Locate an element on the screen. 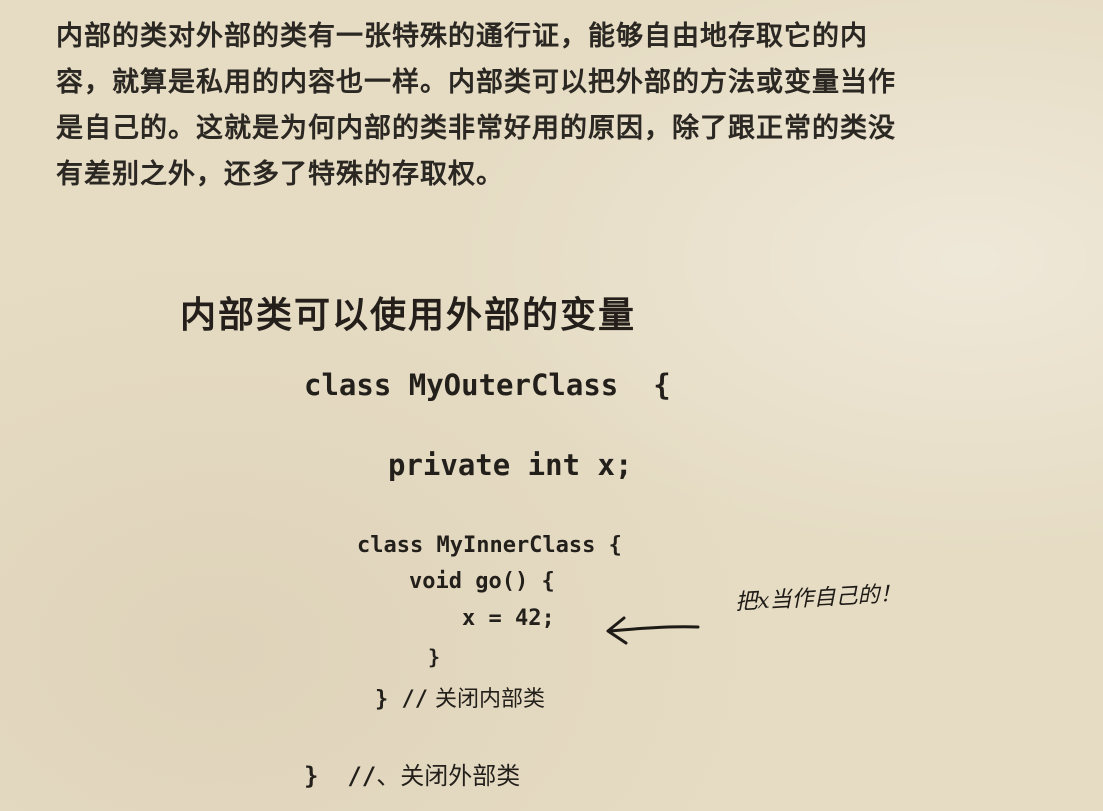 The image size is (1103, 811). close-inner-brace: } // is located at coordinates (401, 699).